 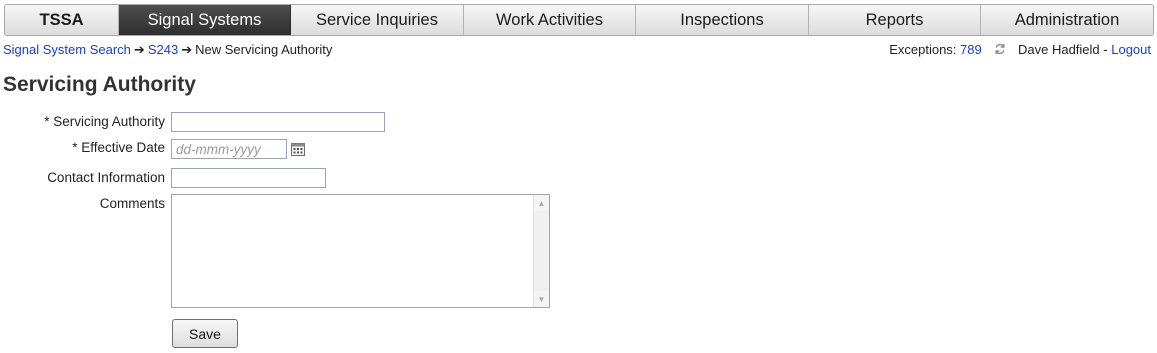 I want to click on servicing-authority-label: * Servicing Authority, so click(x=104, y=121).